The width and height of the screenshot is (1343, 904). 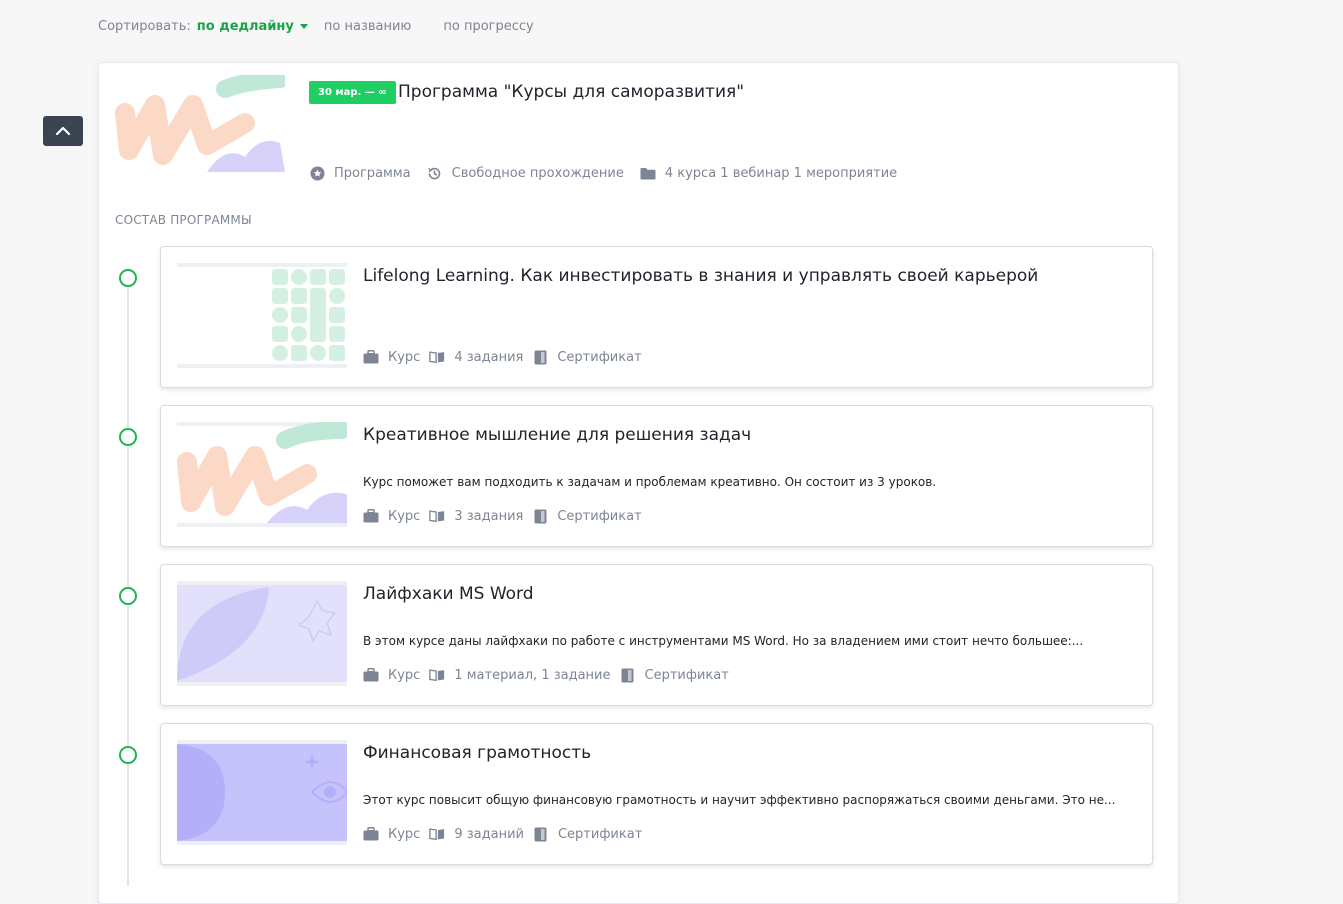 What do you see at coordinates (537, 173) in the screenshot?
I see `program-mode-label: Свободное прохождение` at bounding box center [537, 173].